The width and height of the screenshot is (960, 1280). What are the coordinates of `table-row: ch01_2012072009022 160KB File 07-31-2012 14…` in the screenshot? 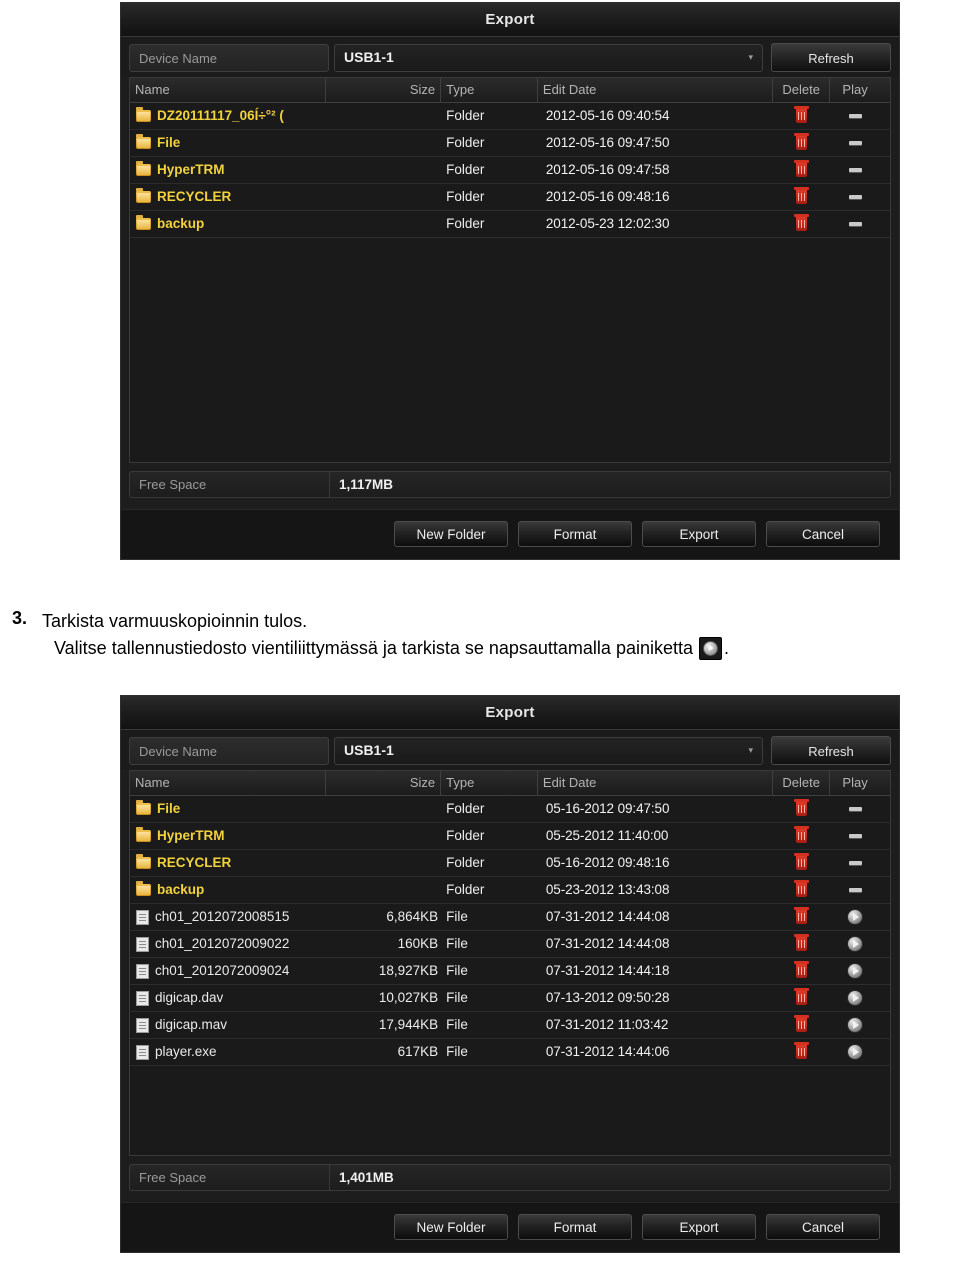 It's located at (510, 944).